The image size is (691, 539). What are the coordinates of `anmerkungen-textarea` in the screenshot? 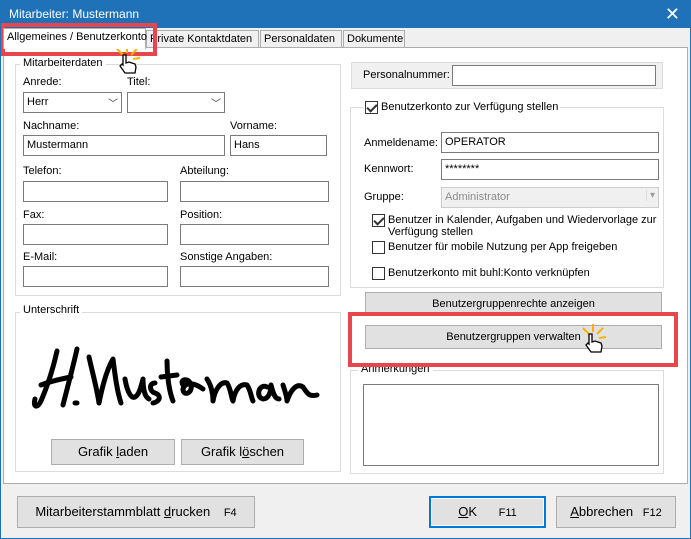 It's located at (511, 425).